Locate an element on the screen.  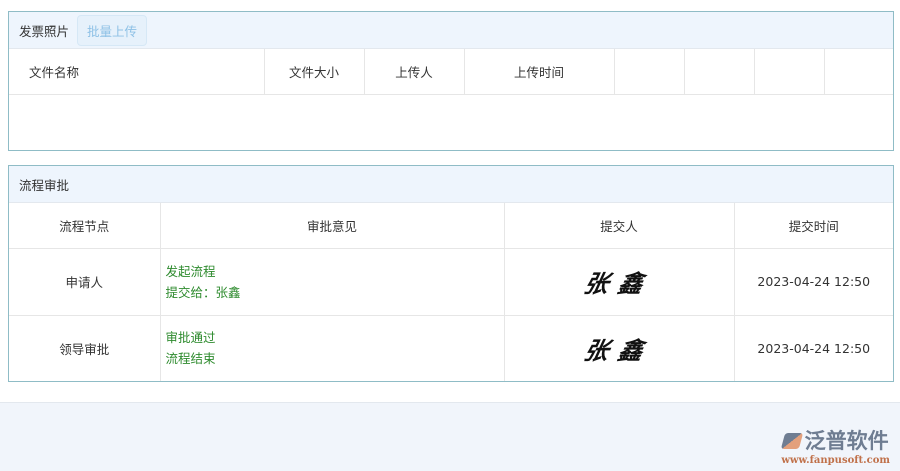
opinion-line: 发起流程 is located at coordinates (190, 271).